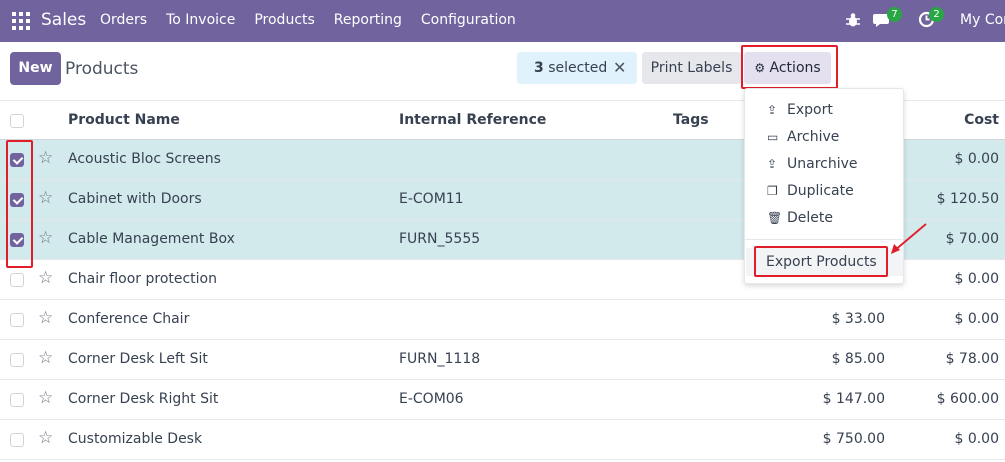 This screenshot has width=1005, height=462. Describe the element at coordinates (775, 218) in the screenshot. I see `trash-icon: 🗑` at that location.